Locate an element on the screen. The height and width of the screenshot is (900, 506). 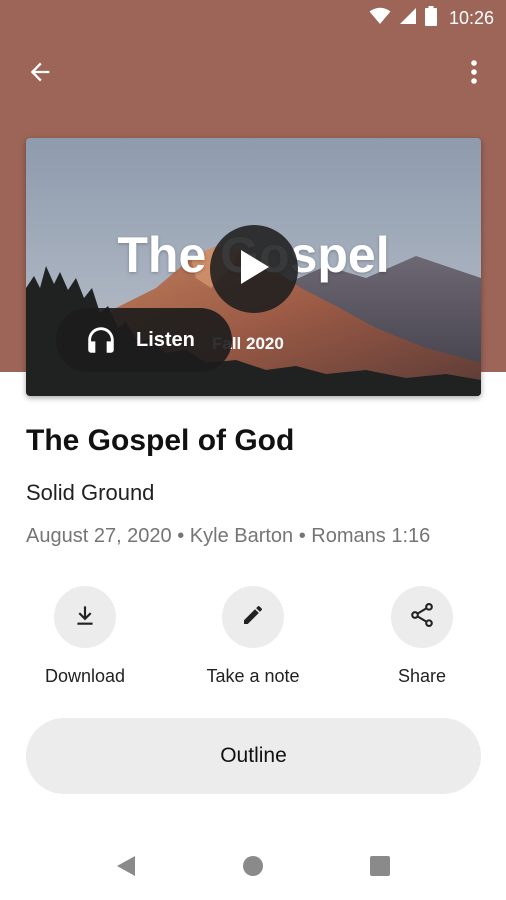
outline-label: Outline is located at coordinates (253, 755).